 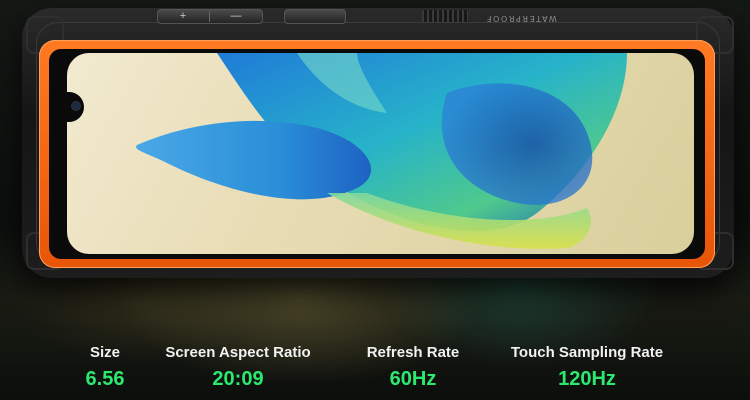 I want to click on volume-separator, so click(x=209, y=16).